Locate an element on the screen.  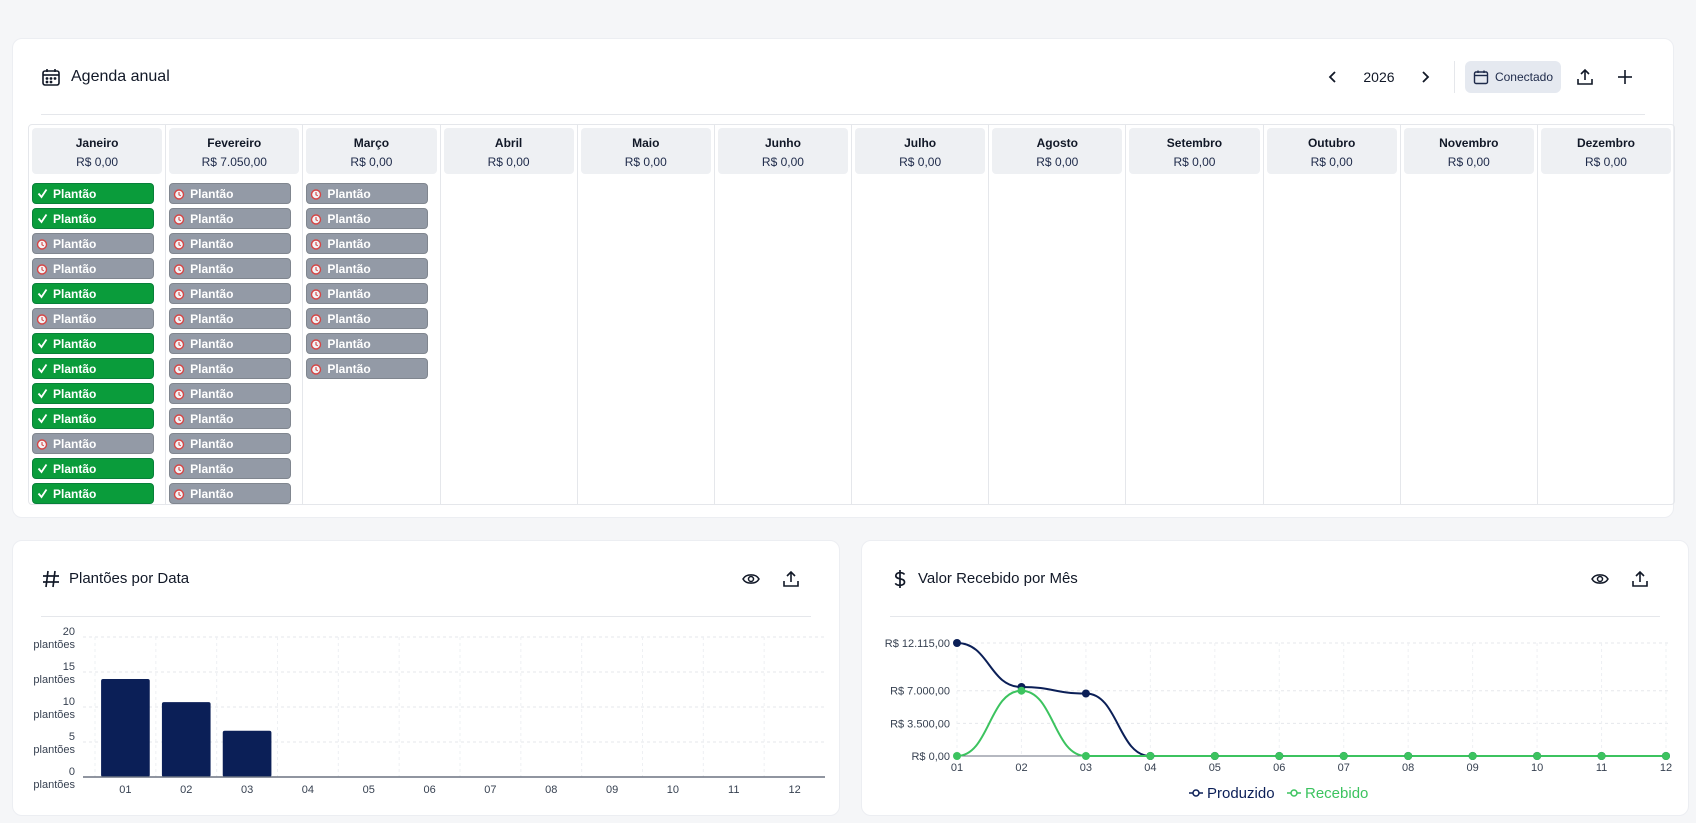
month-header: Setembro R$ 0,00 is located at coordinates (1194, 151).